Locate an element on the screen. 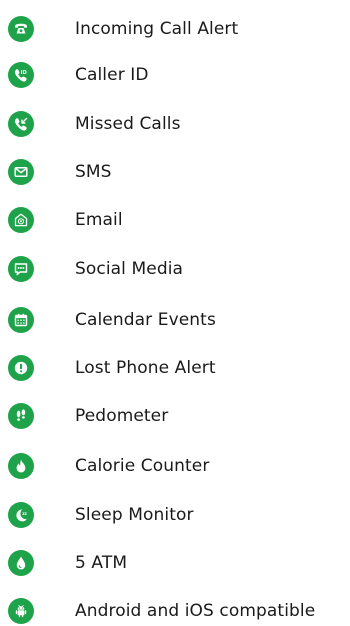  feature-item-incoming-call-alert: Incoming Call Alert is located at coordinates (175, 29).